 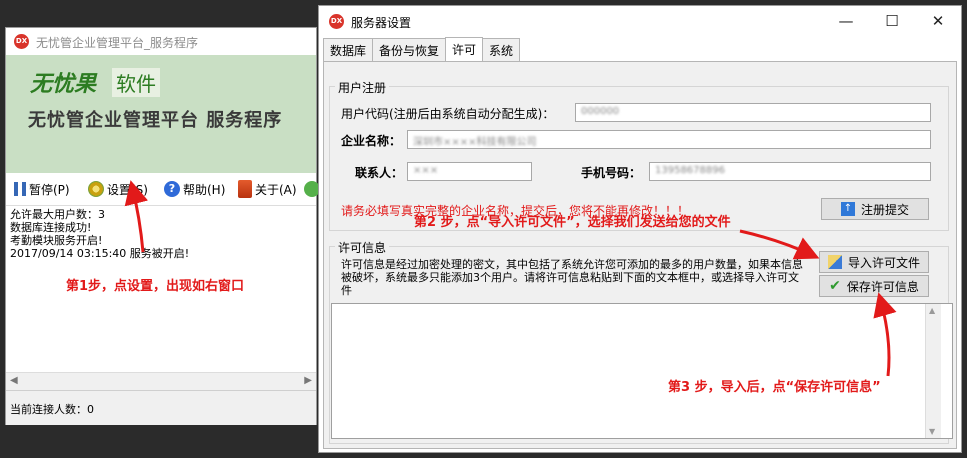 What do you see at coordinates (161, 381) in the screenshot?
I see `horizontal-scrollbar: ◀ ▶` at bounding box center [161, 381].